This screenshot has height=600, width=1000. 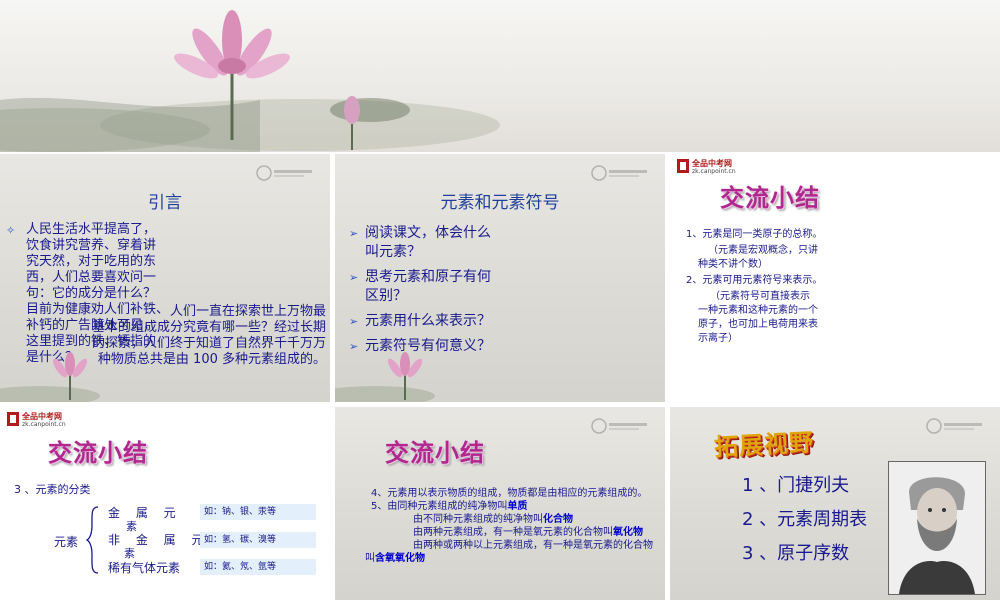 What do you see at coordinates (754, 234) in the screenshot?
I see `summary-line: 1、元素是同一类原子的总称。` at bounding box center [754, 234].